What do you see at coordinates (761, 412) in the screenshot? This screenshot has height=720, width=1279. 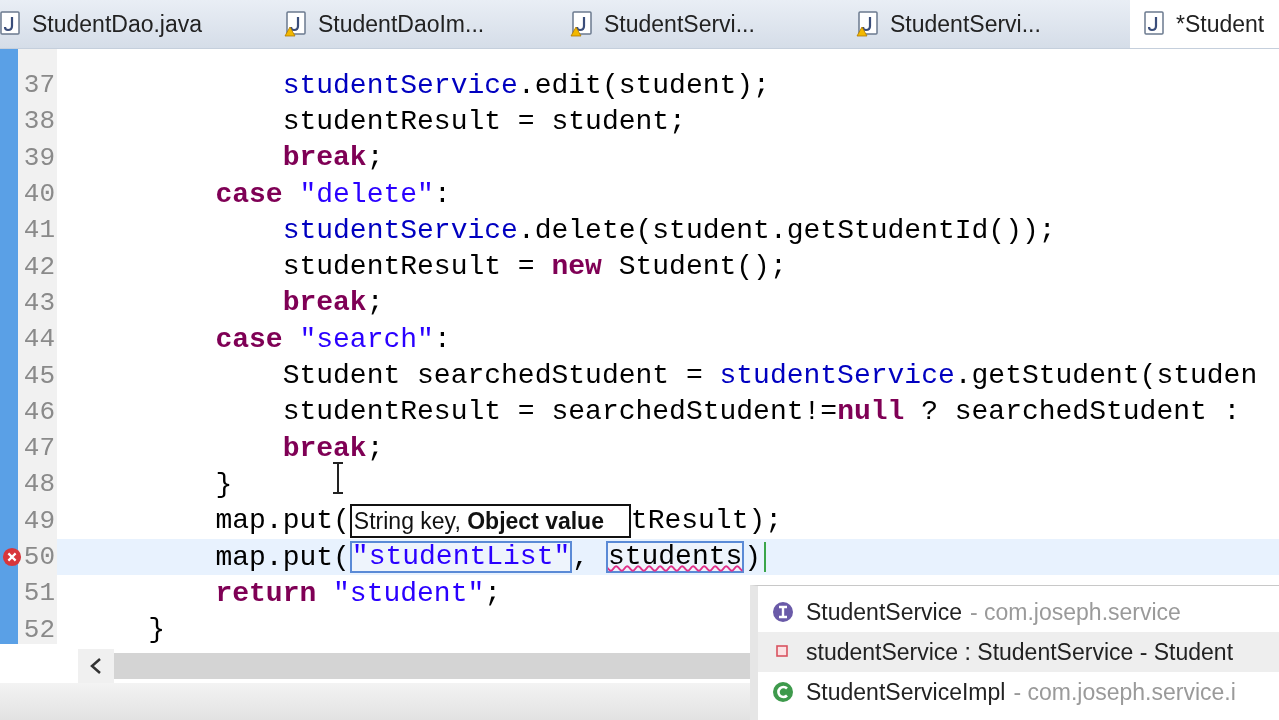 I see `code-text: studentResult = searchedStudent!=null ? searchedStudent :` at bounding box center [761, 412].